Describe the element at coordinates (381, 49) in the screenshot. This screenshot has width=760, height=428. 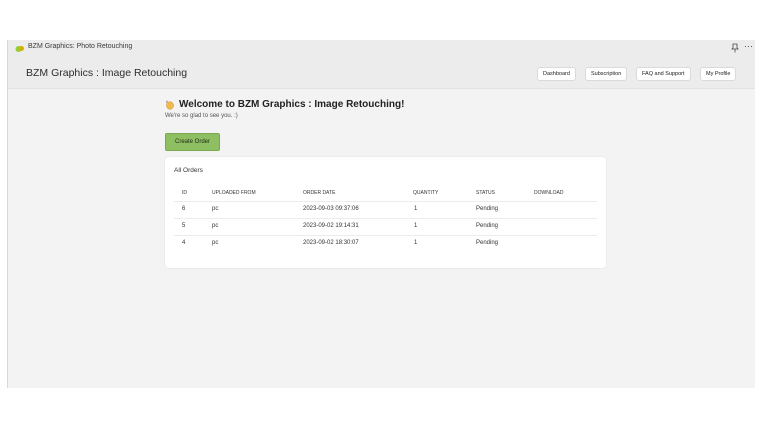
I see `window-titlebar: BZM Graphics: Photo Retouching ···` at that location.